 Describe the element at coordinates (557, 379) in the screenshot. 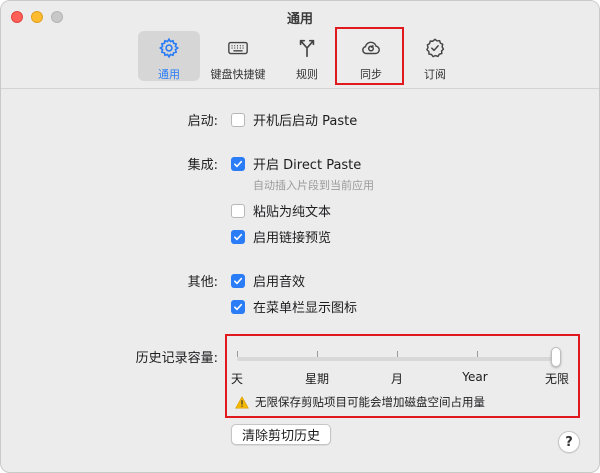

I see `tick-label-unlimited: 无限` at that location.